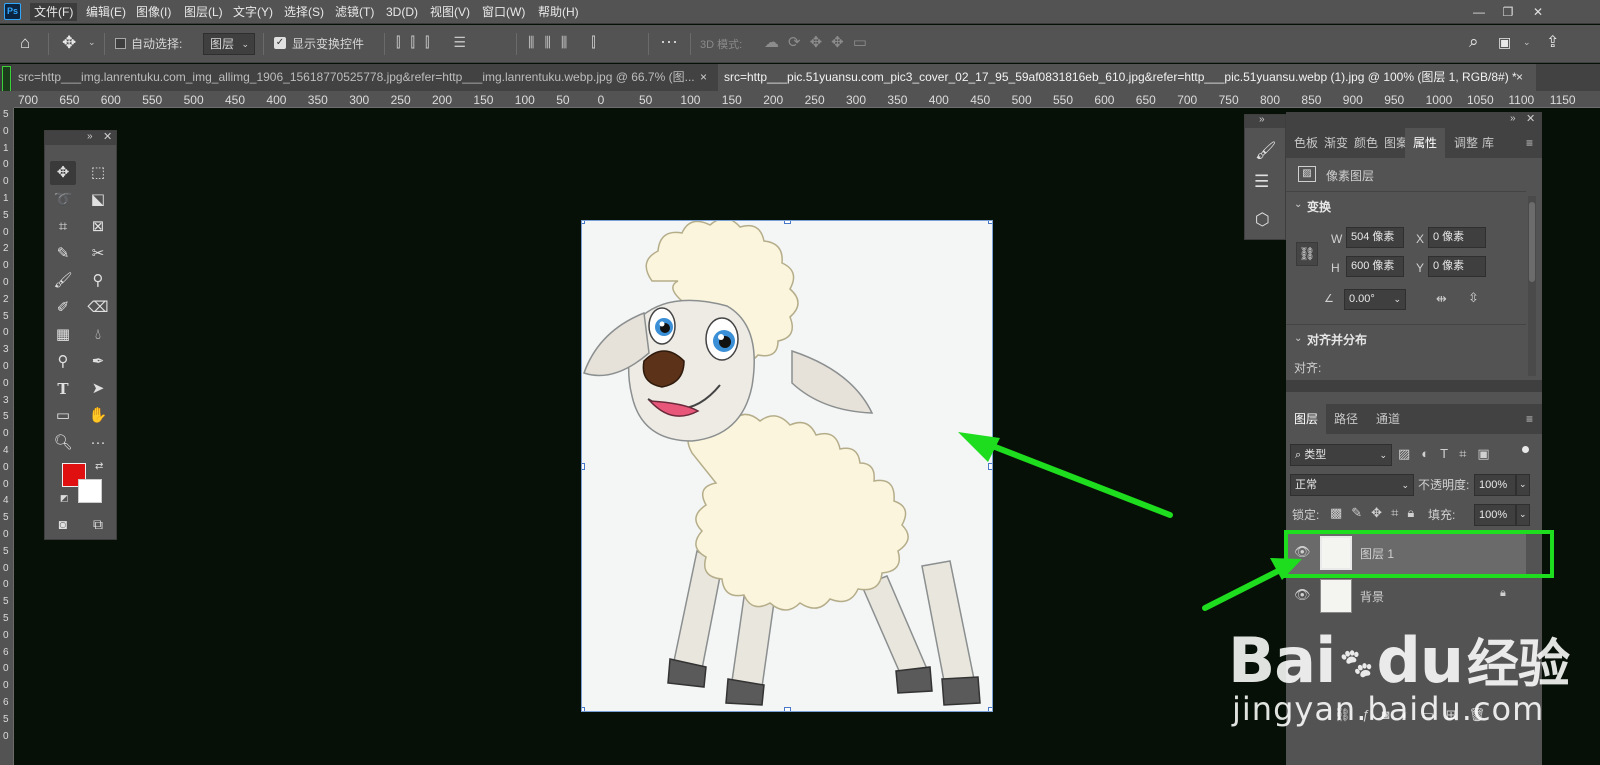 The height and width of the screenshot is (765, 1600). Describe the element at coordinates (1282, 660) in the screenshot. I see `watermark-brand-text: Bai` at that location.